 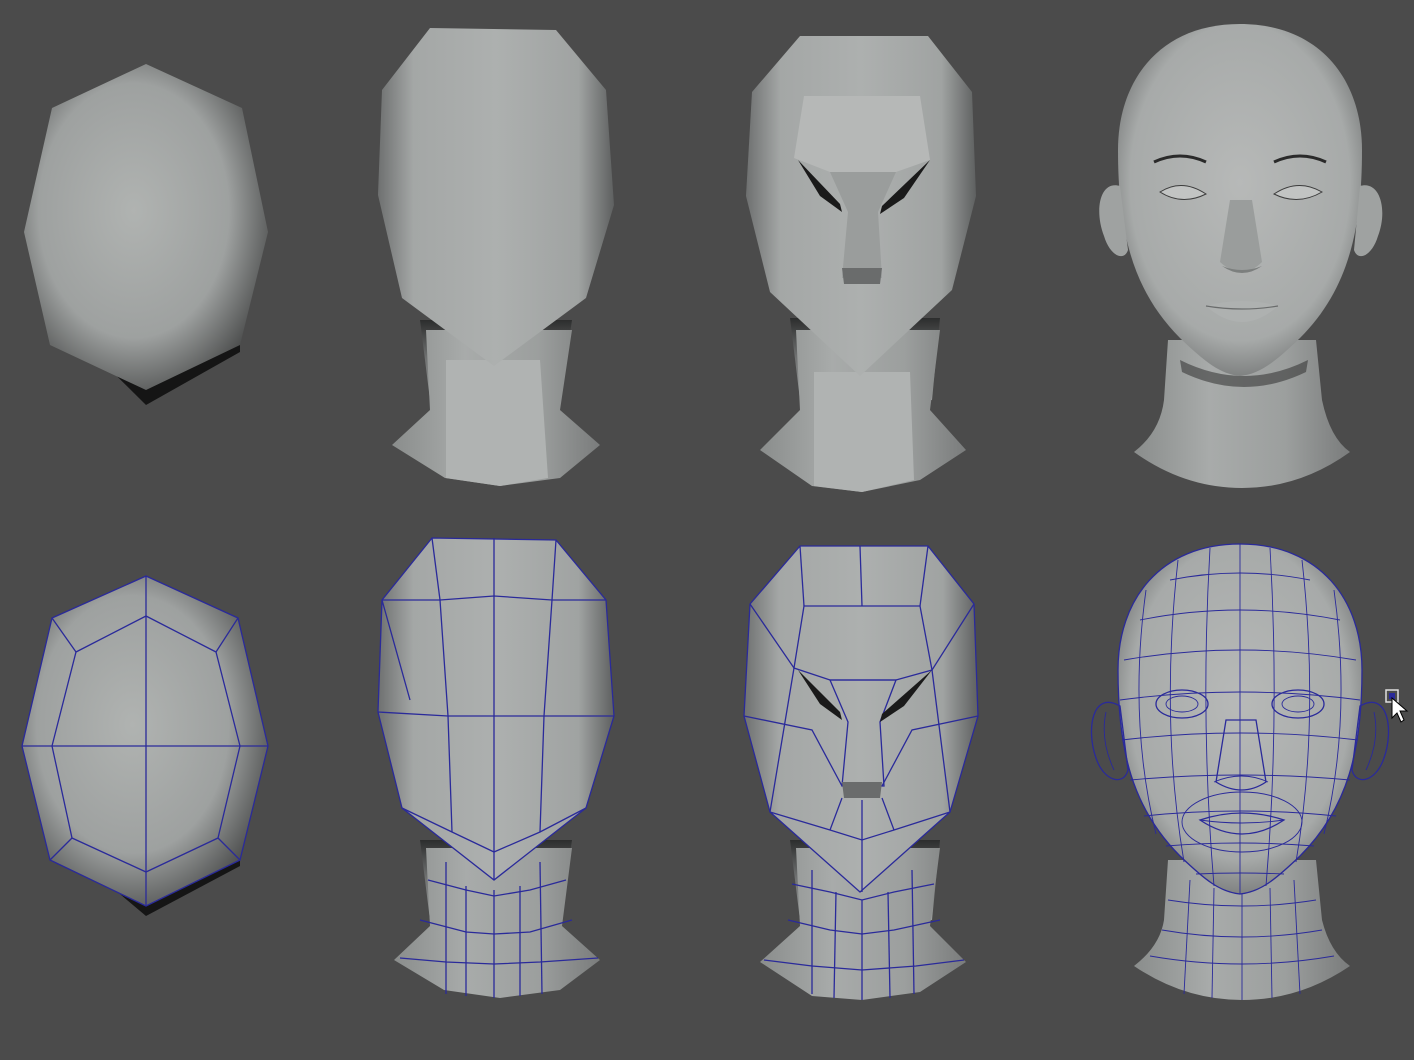 What do you see at coordinates (861, 264) in the screenshot?
I see `facial-planes-smooth` at bounding box center [861, 264].